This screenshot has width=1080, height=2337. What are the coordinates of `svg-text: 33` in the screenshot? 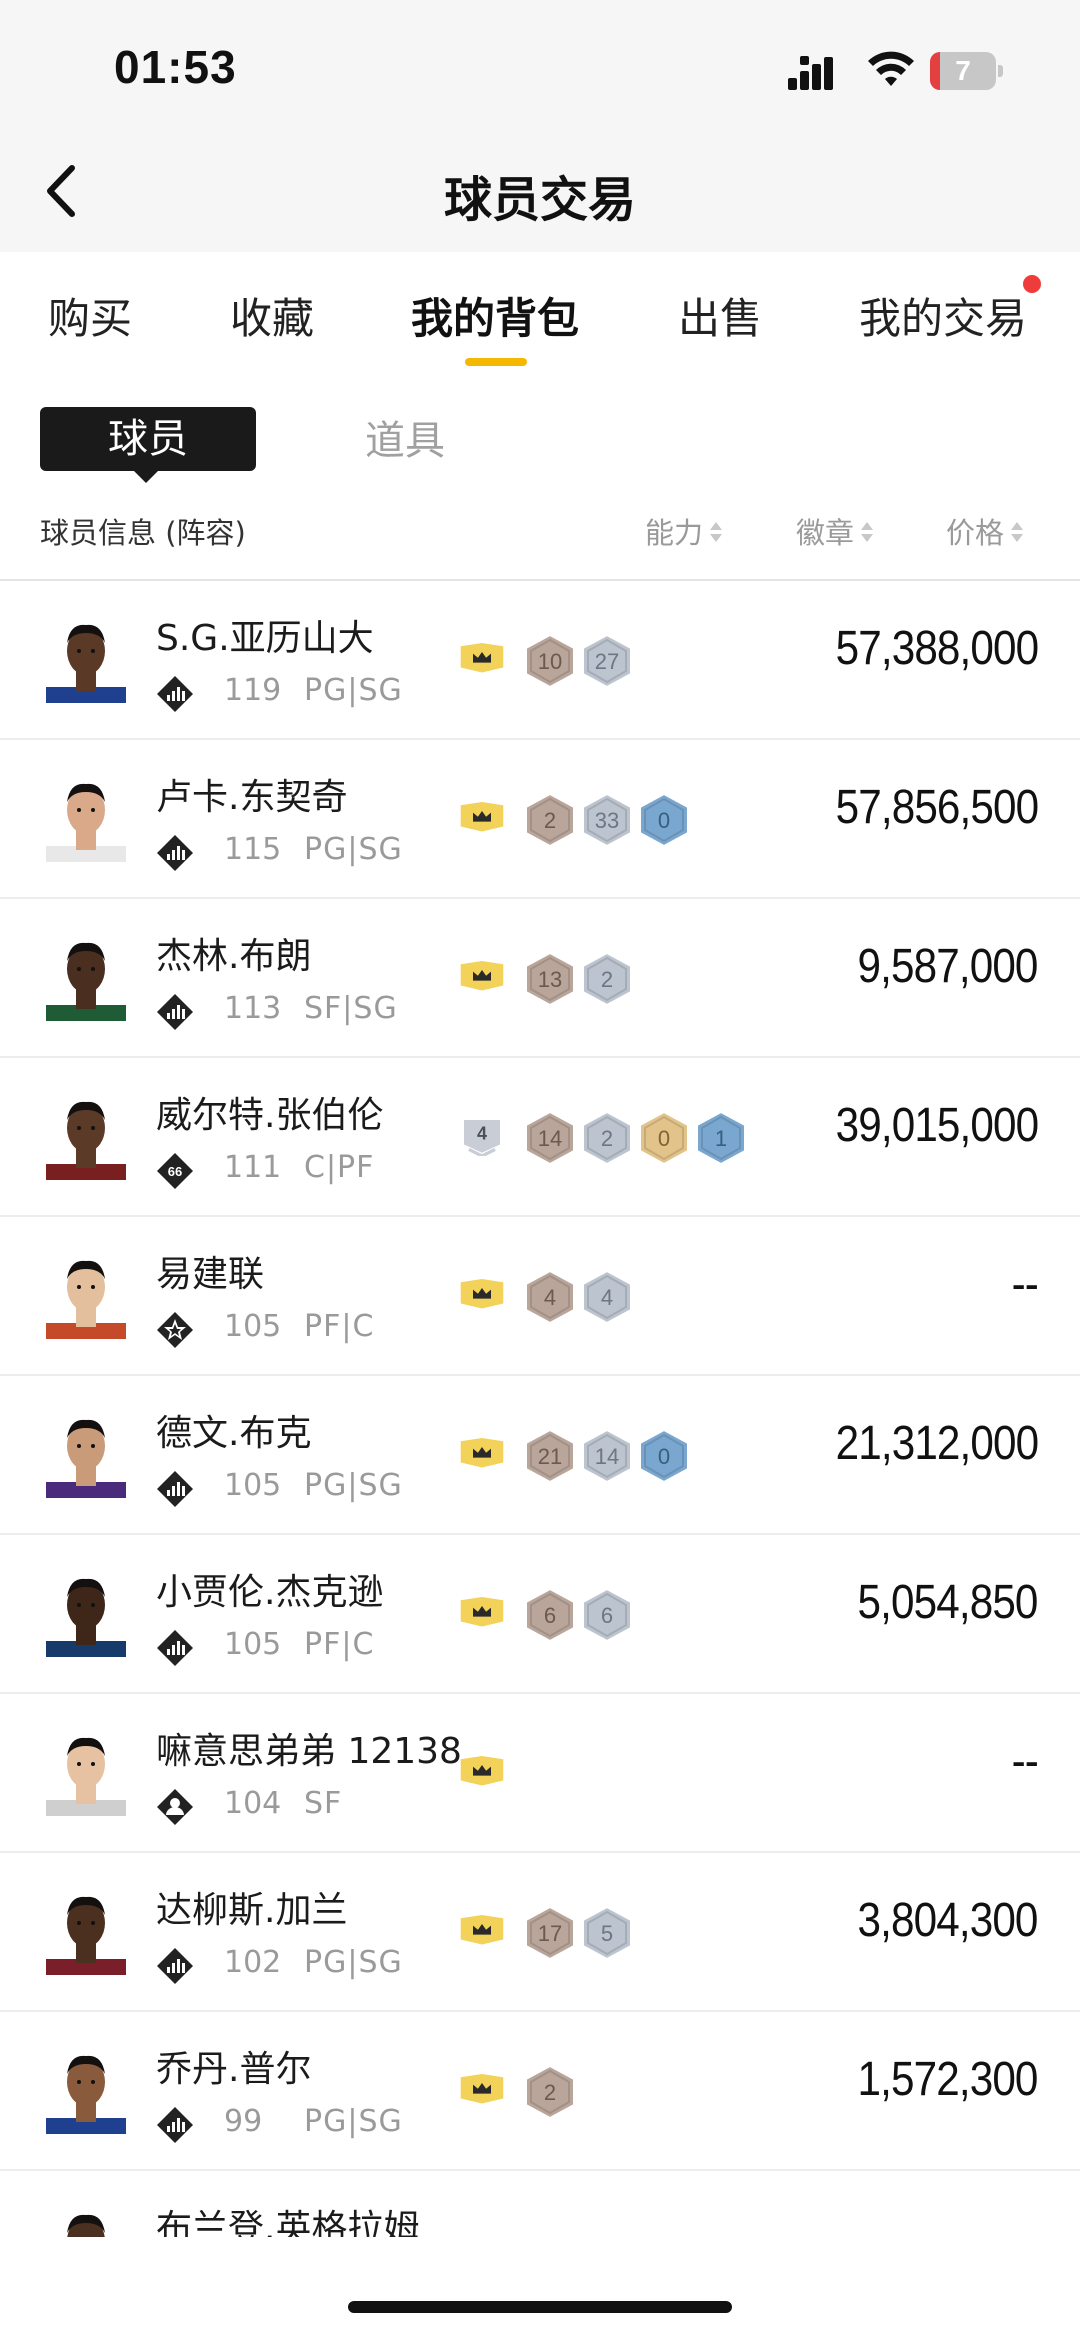 It's located at (607, 820).